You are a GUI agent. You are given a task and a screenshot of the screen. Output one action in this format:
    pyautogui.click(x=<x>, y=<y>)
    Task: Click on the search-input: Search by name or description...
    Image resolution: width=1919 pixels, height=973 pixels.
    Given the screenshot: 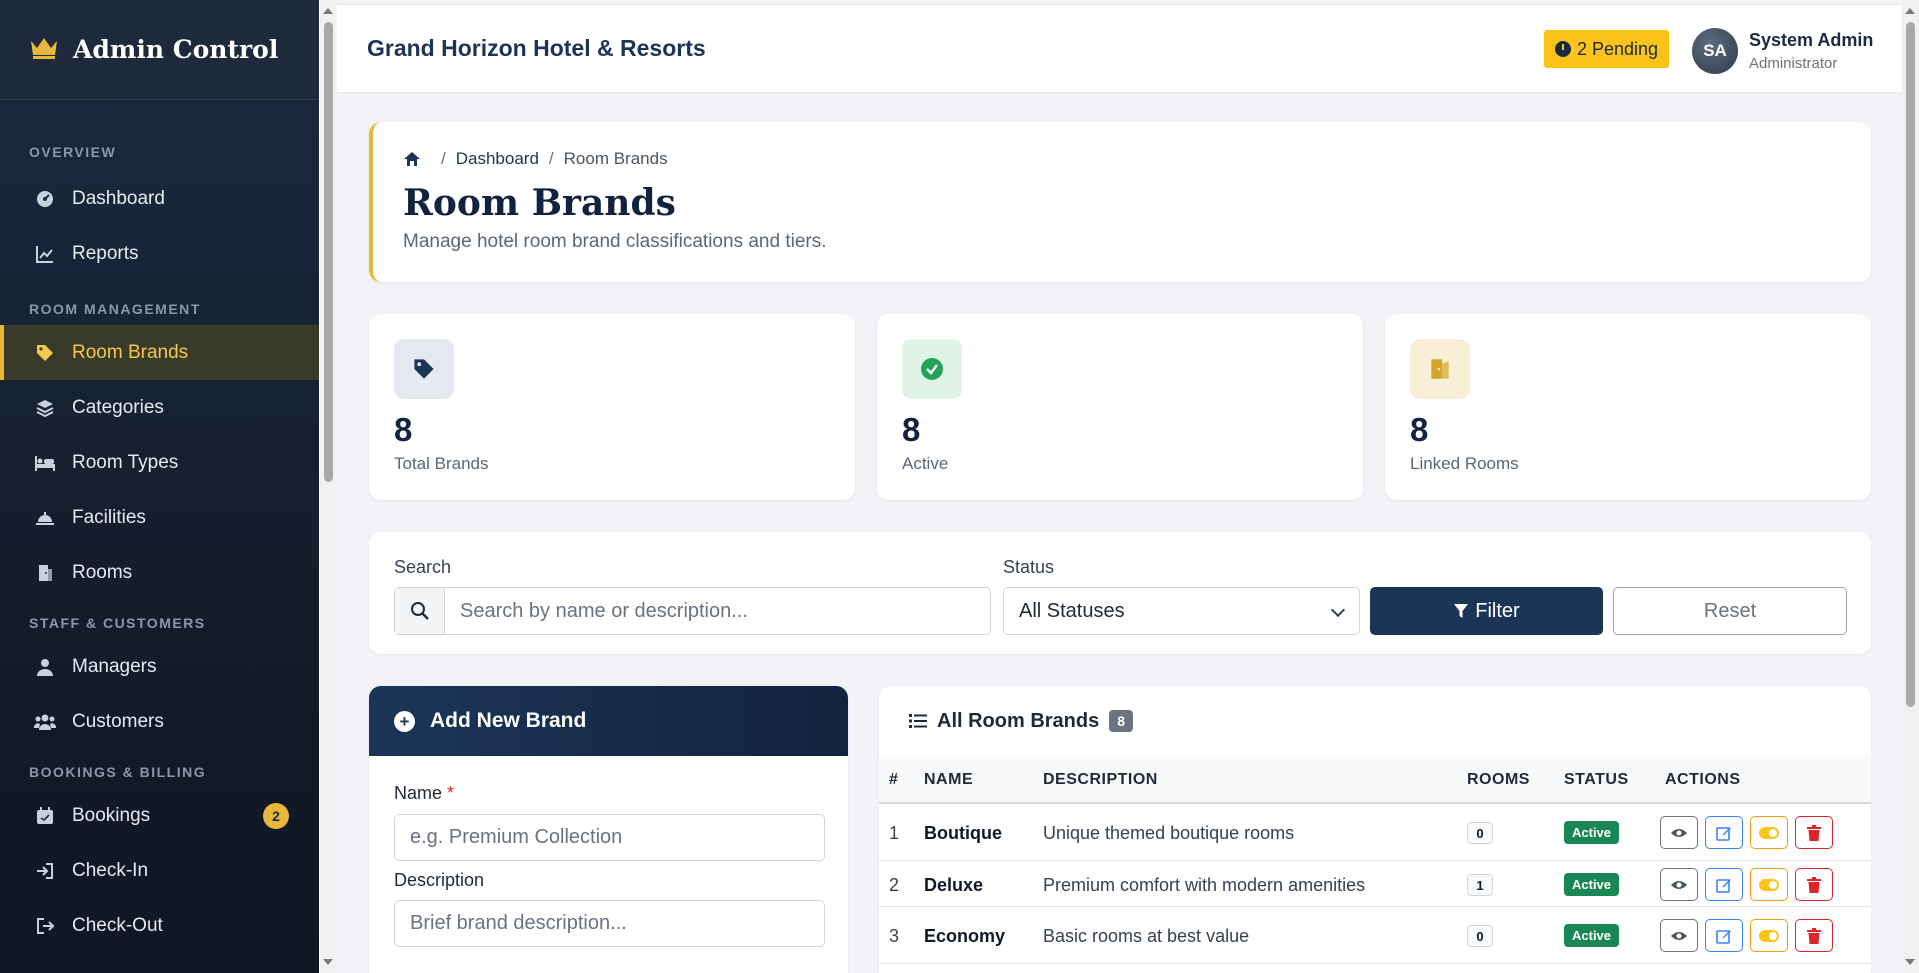 What is the action you would take?
    pyautogui.click(x=717, y=611)
    